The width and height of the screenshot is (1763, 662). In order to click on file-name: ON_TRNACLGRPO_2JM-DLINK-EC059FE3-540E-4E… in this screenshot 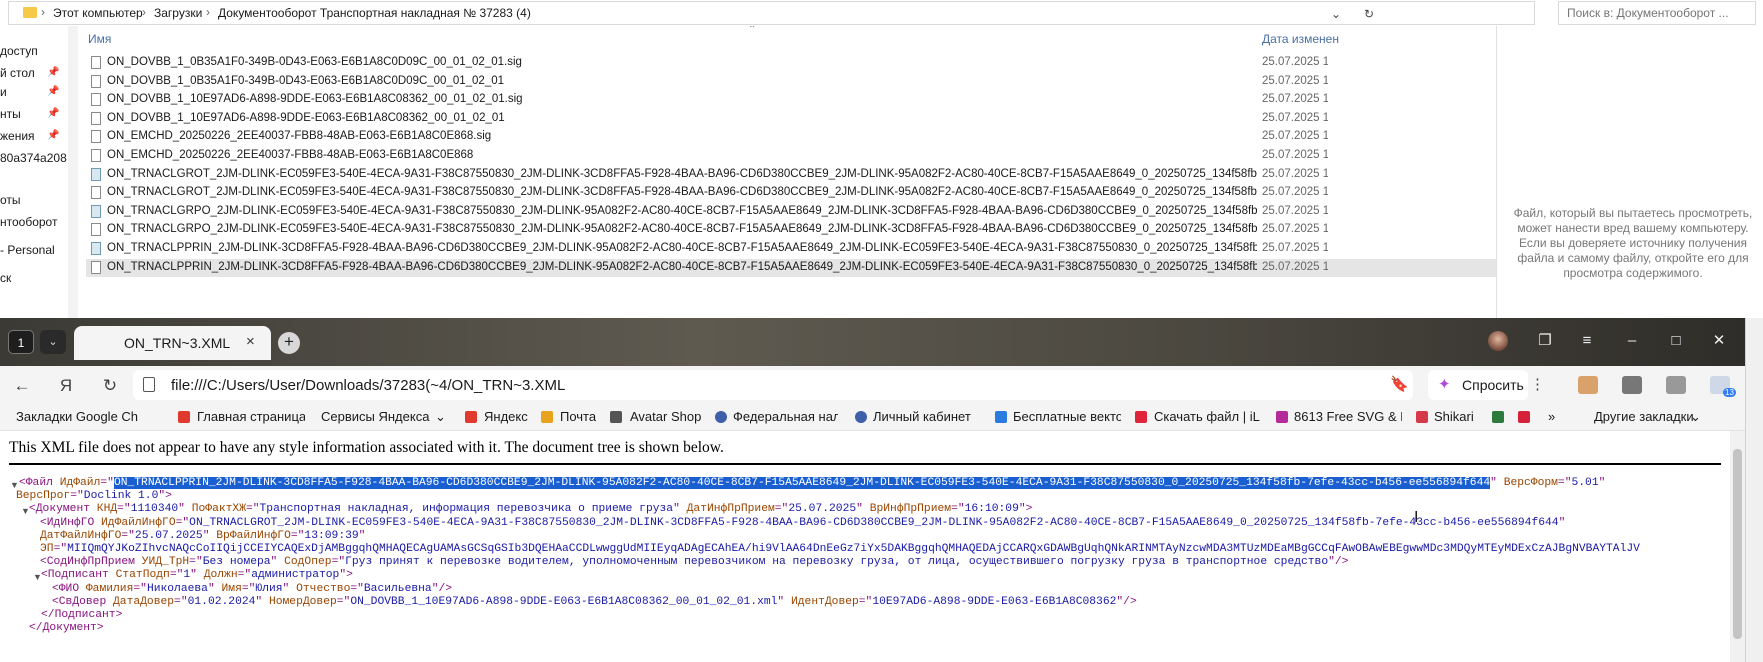, I will do `click(682, 229)`.